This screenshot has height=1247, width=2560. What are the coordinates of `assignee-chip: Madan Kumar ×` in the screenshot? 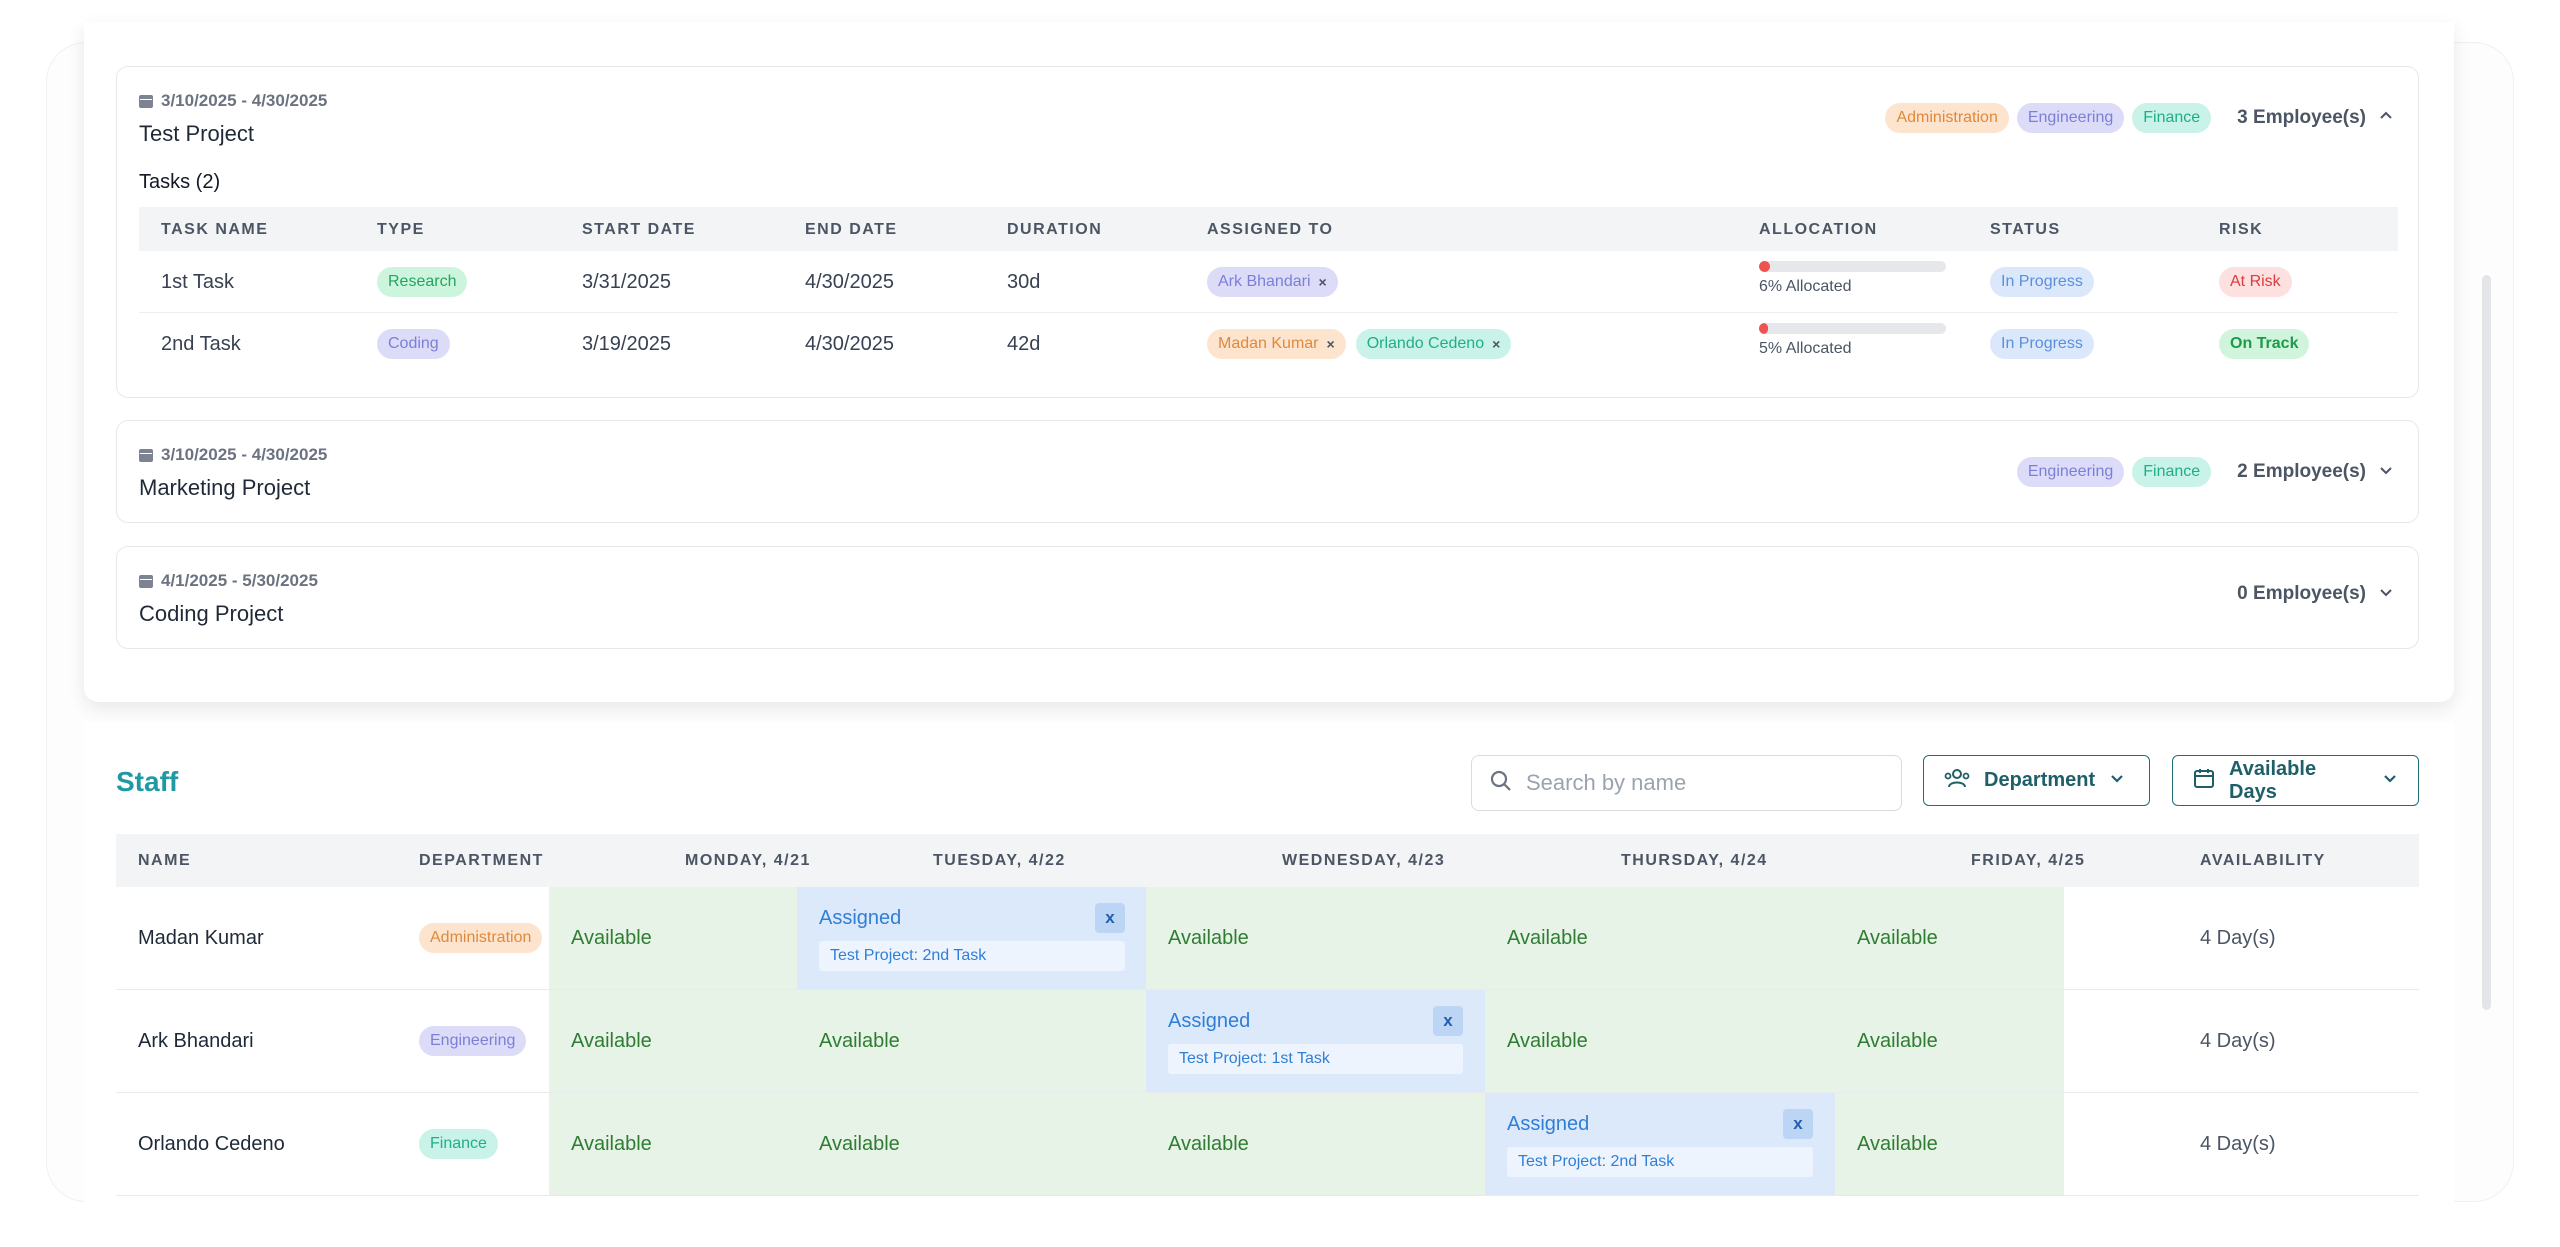 It's located at (1276, 344).